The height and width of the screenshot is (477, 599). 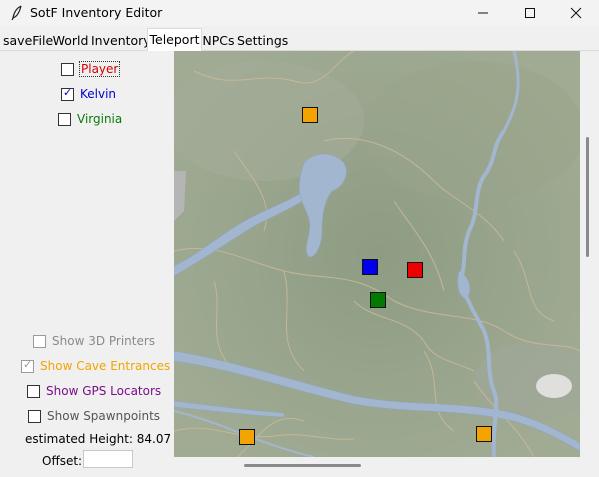 I want to click on vertical-scrollbar, so click(x=587, y=197).